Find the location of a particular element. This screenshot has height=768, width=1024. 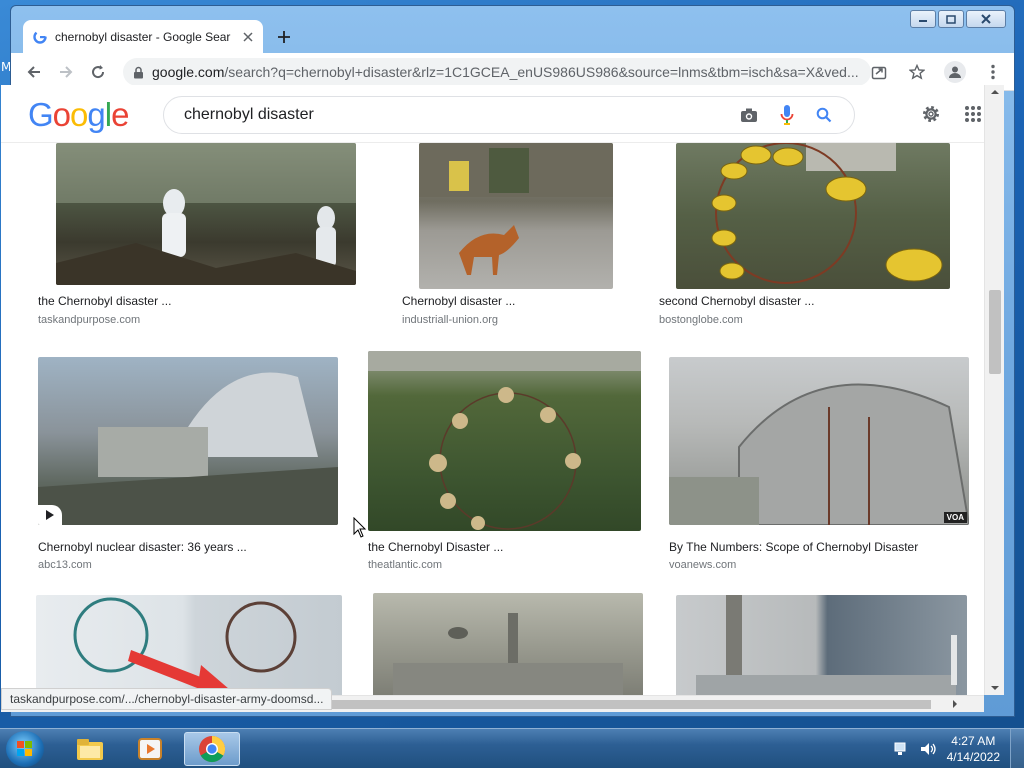

reload-icon is located at coordinates (98, 71).